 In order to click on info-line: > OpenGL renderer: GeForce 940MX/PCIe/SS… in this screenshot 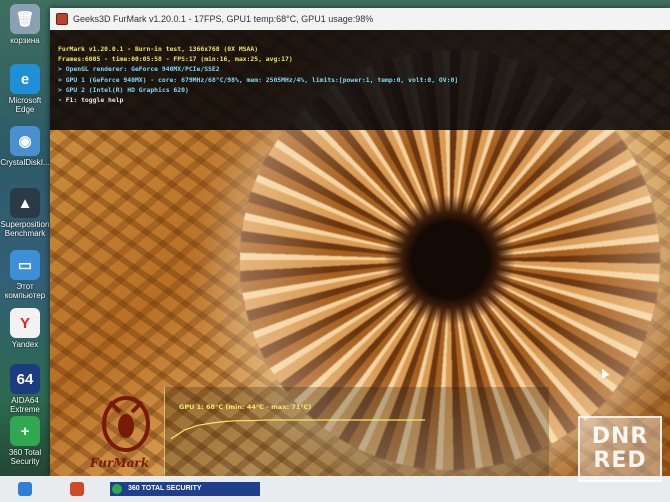, I will do `click(139, 69)`.